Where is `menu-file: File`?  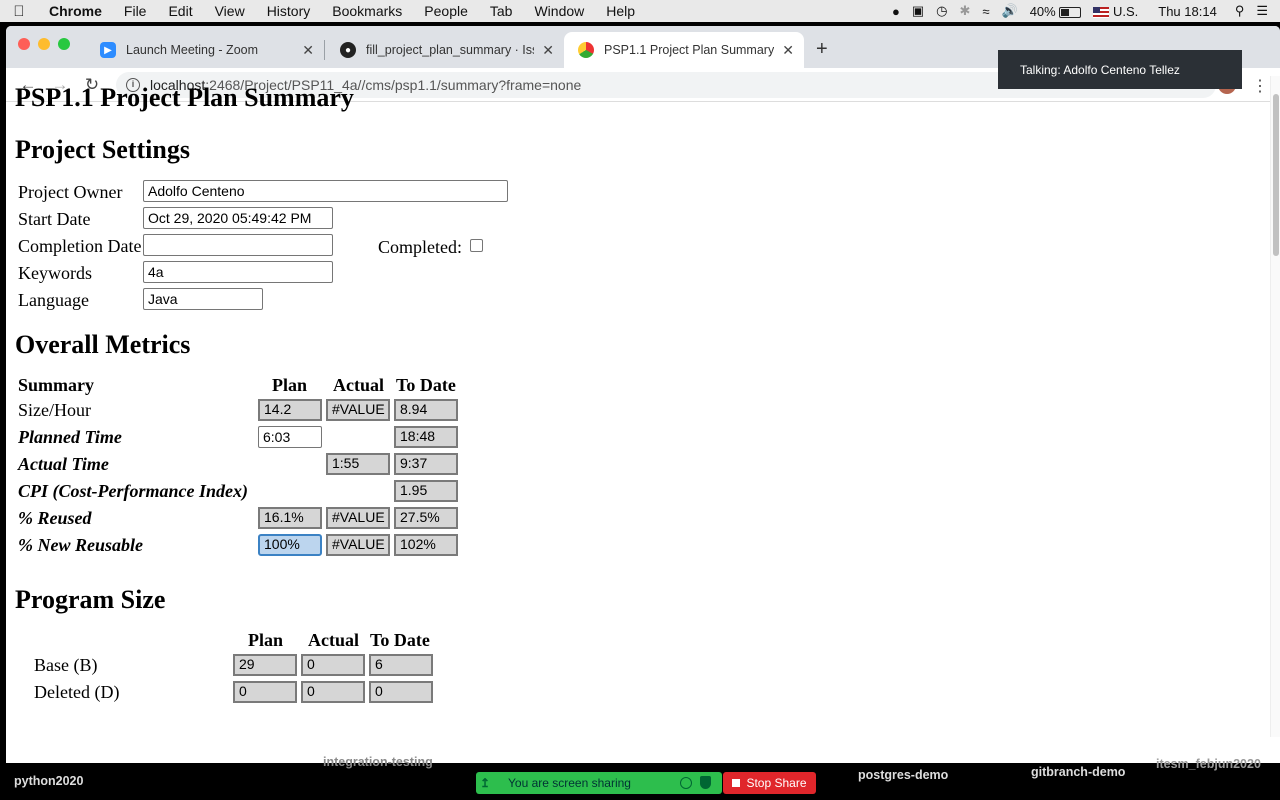
menu-file: File is located at coordinates (135, 11).